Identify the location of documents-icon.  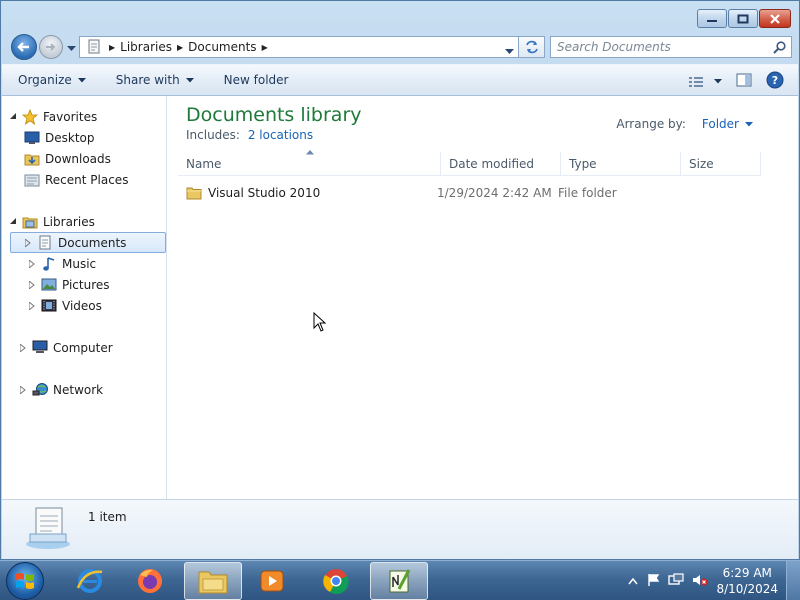
(45, 243).